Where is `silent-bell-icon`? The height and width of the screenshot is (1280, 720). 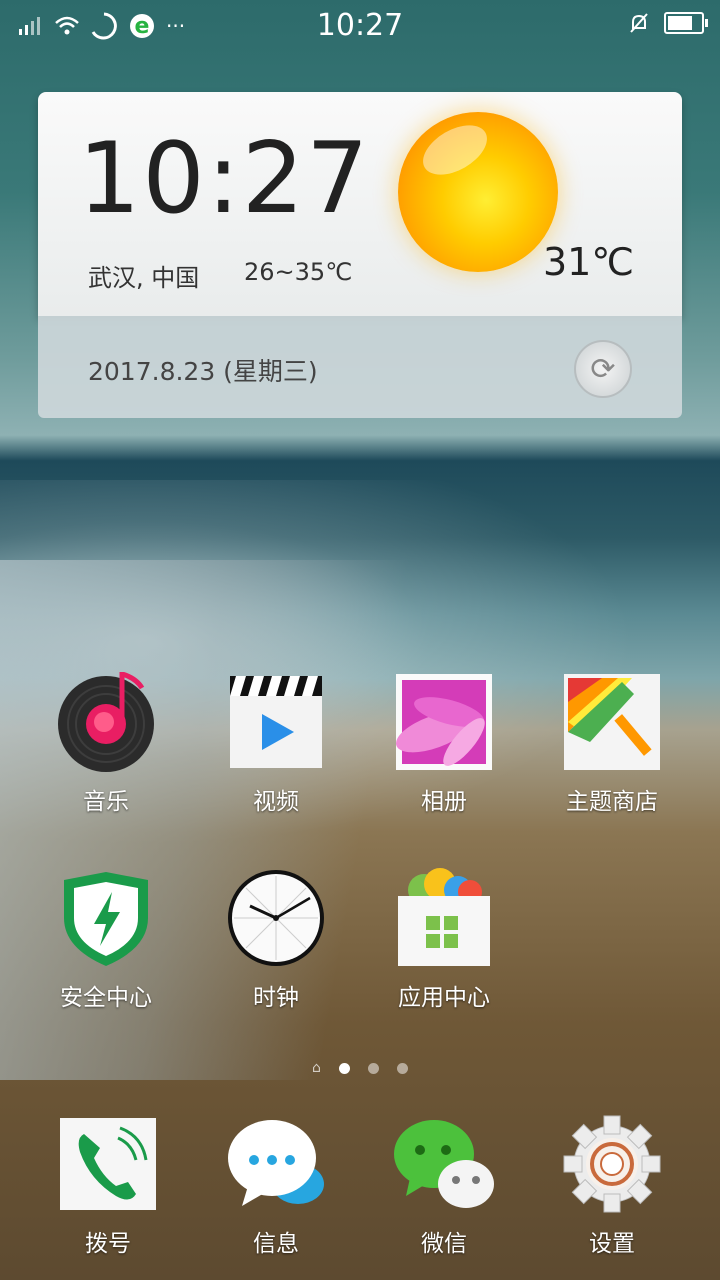
silent-bell-icon is located at coordinates (639, 23).